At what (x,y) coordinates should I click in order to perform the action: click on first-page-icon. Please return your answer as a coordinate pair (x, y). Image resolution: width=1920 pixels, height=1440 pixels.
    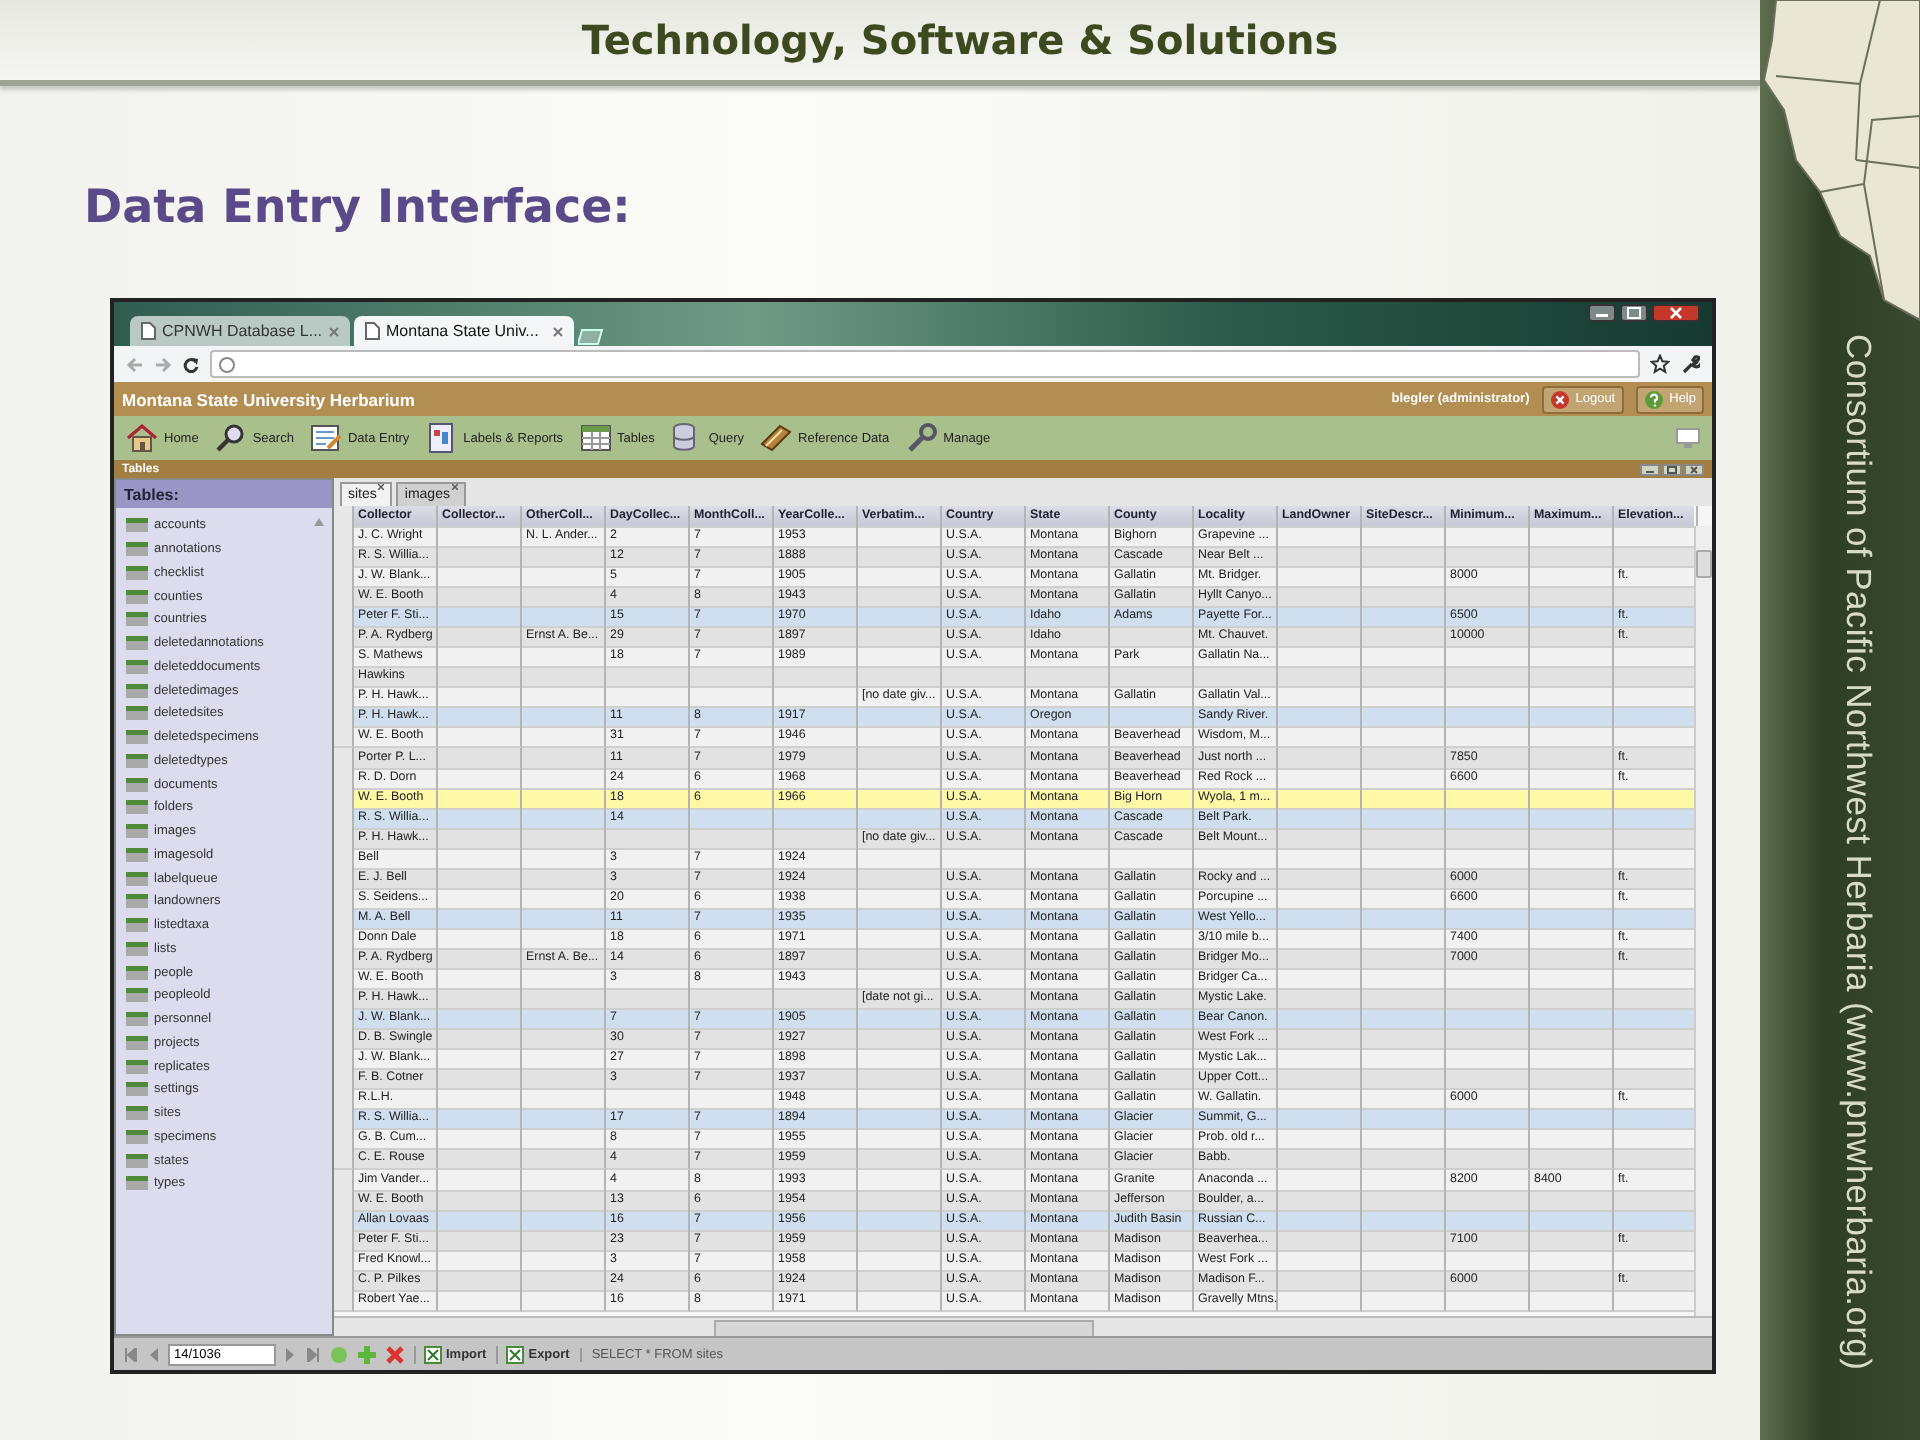
    Looking at the image, I should click on (131, 1354).